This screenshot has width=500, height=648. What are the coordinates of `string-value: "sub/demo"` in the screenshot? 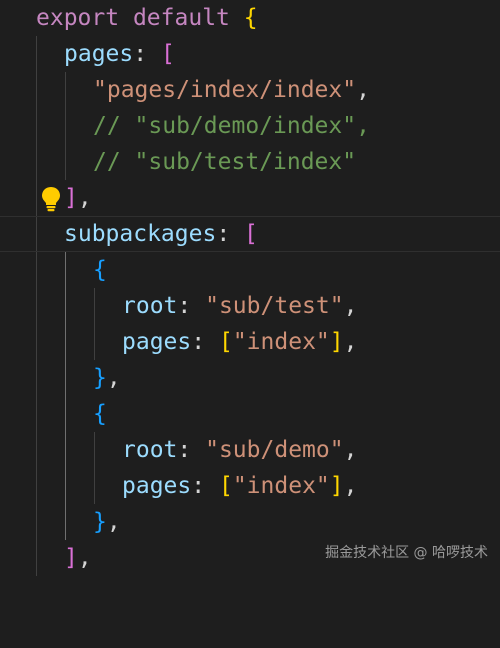 It's located at (274, 450).